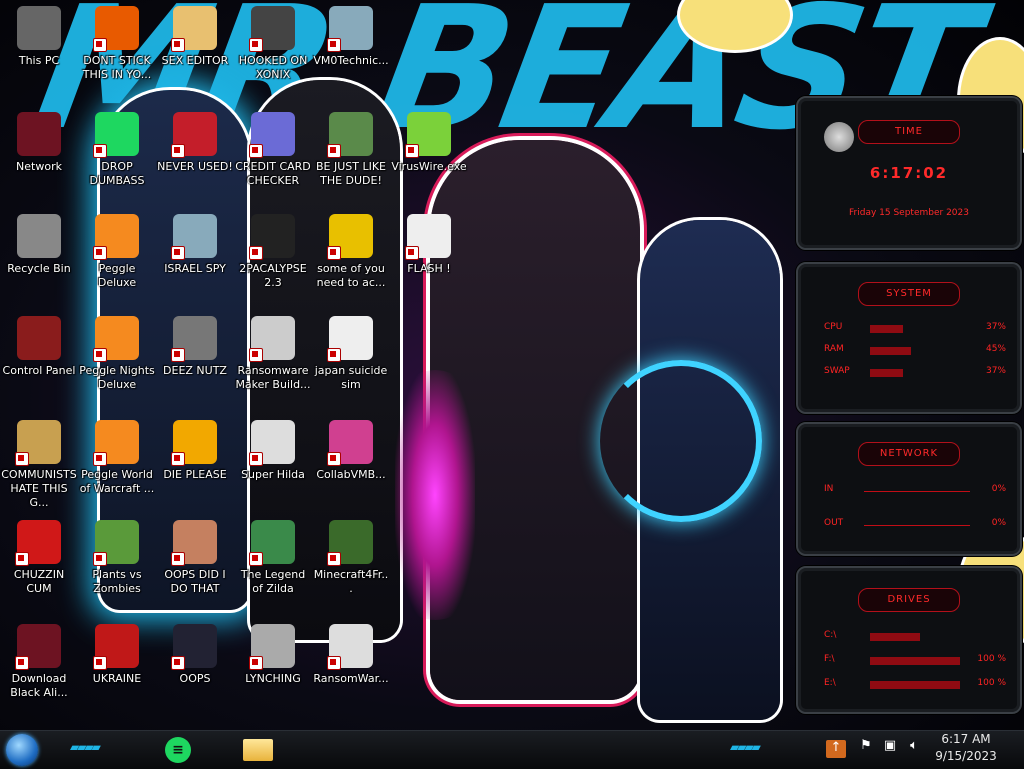  I want to click on drives-label: F:\, so click(829, 659).